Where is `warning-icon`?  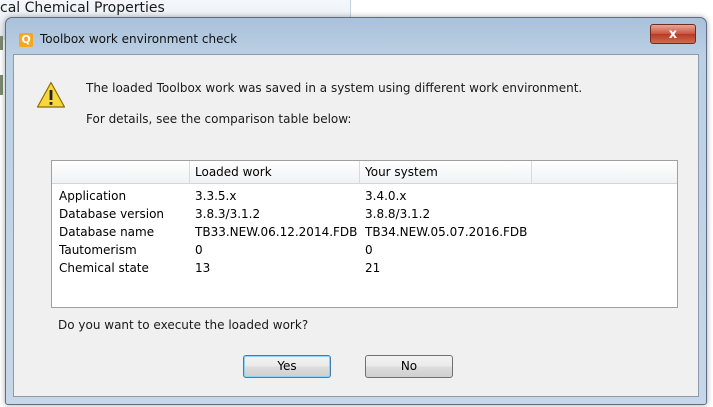 warning-icon is located at coordinates (51, 94).